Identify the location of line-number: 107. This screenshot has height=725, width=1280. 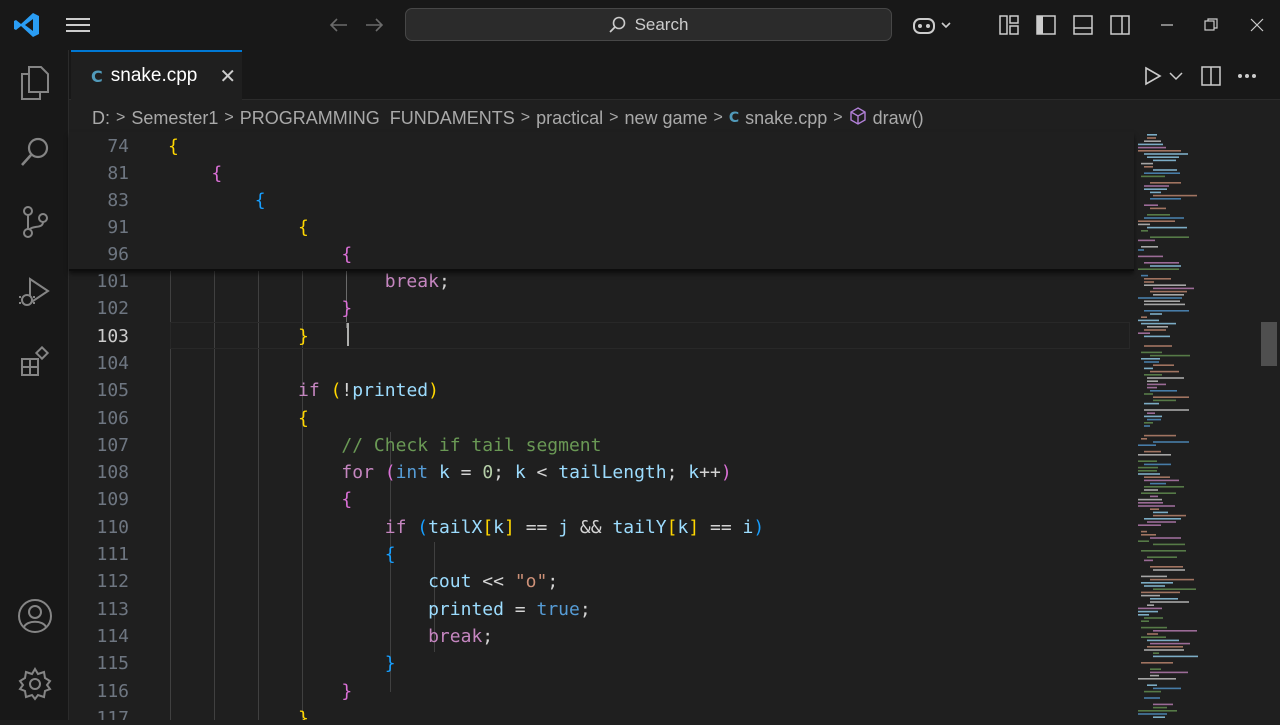
(112, 445).